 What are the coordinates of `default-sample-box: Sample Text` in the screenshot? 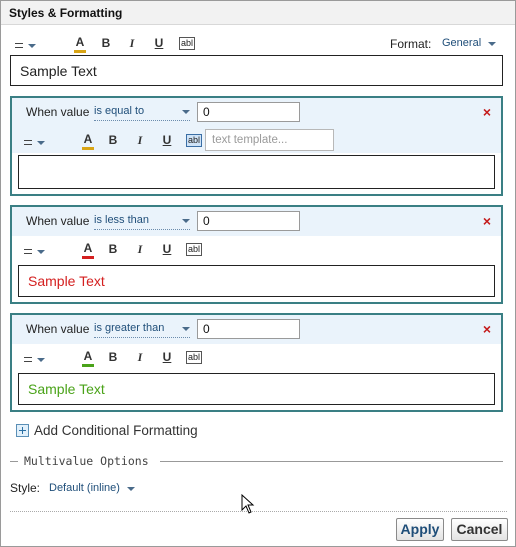 It's located at (256, 70).